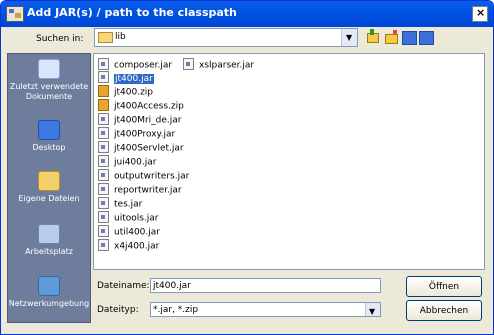  Describe the element at coordinates (135, 65) in the screenshot. I see `list-item: composer.jar` at that location.